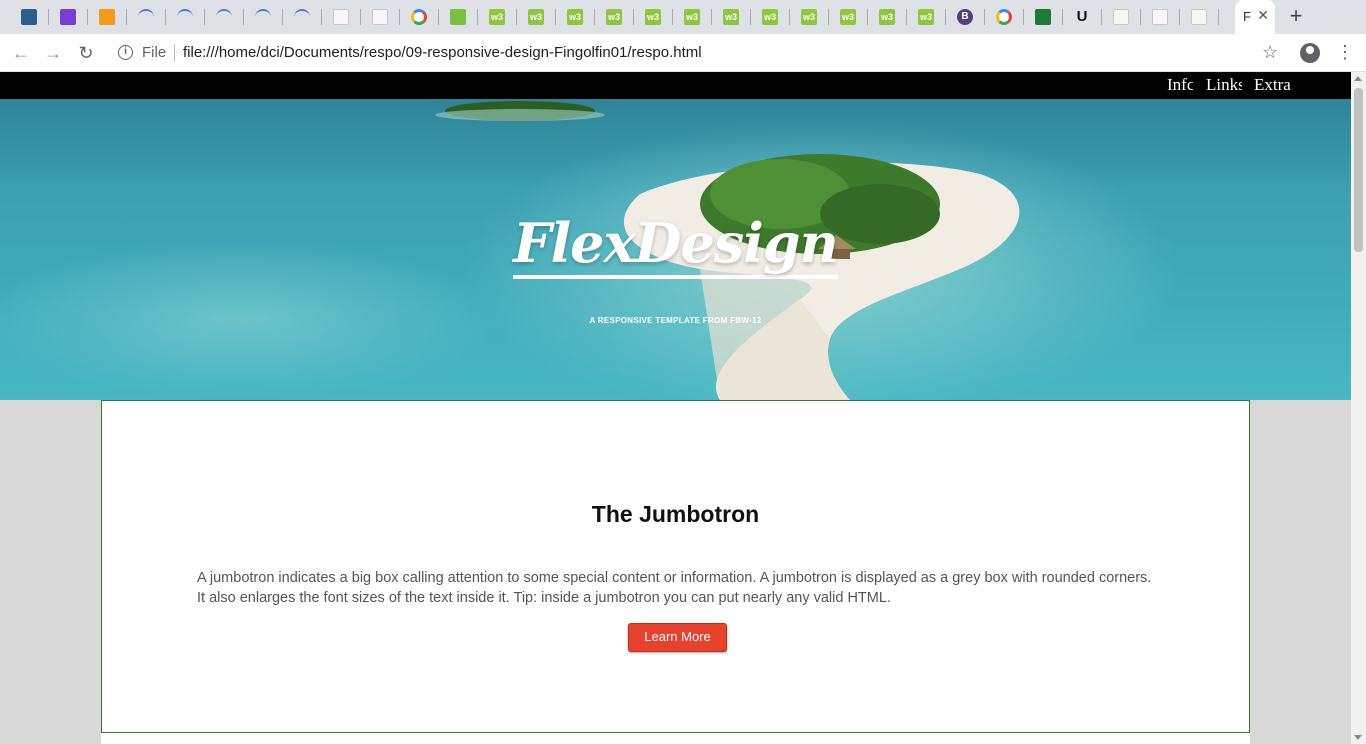  What do you see at coordinates (154, 52) in the screenshot?
I see `security-chip: File` at bounding box center [154, 52].